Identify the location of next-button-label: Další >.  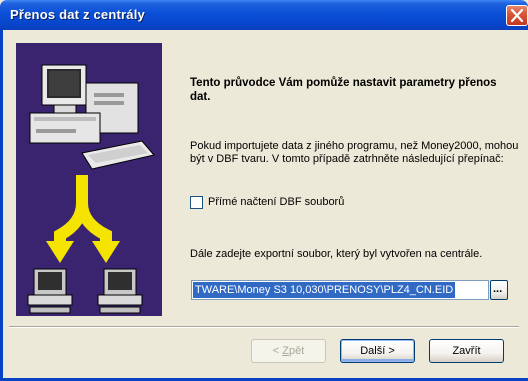
(377, 351).